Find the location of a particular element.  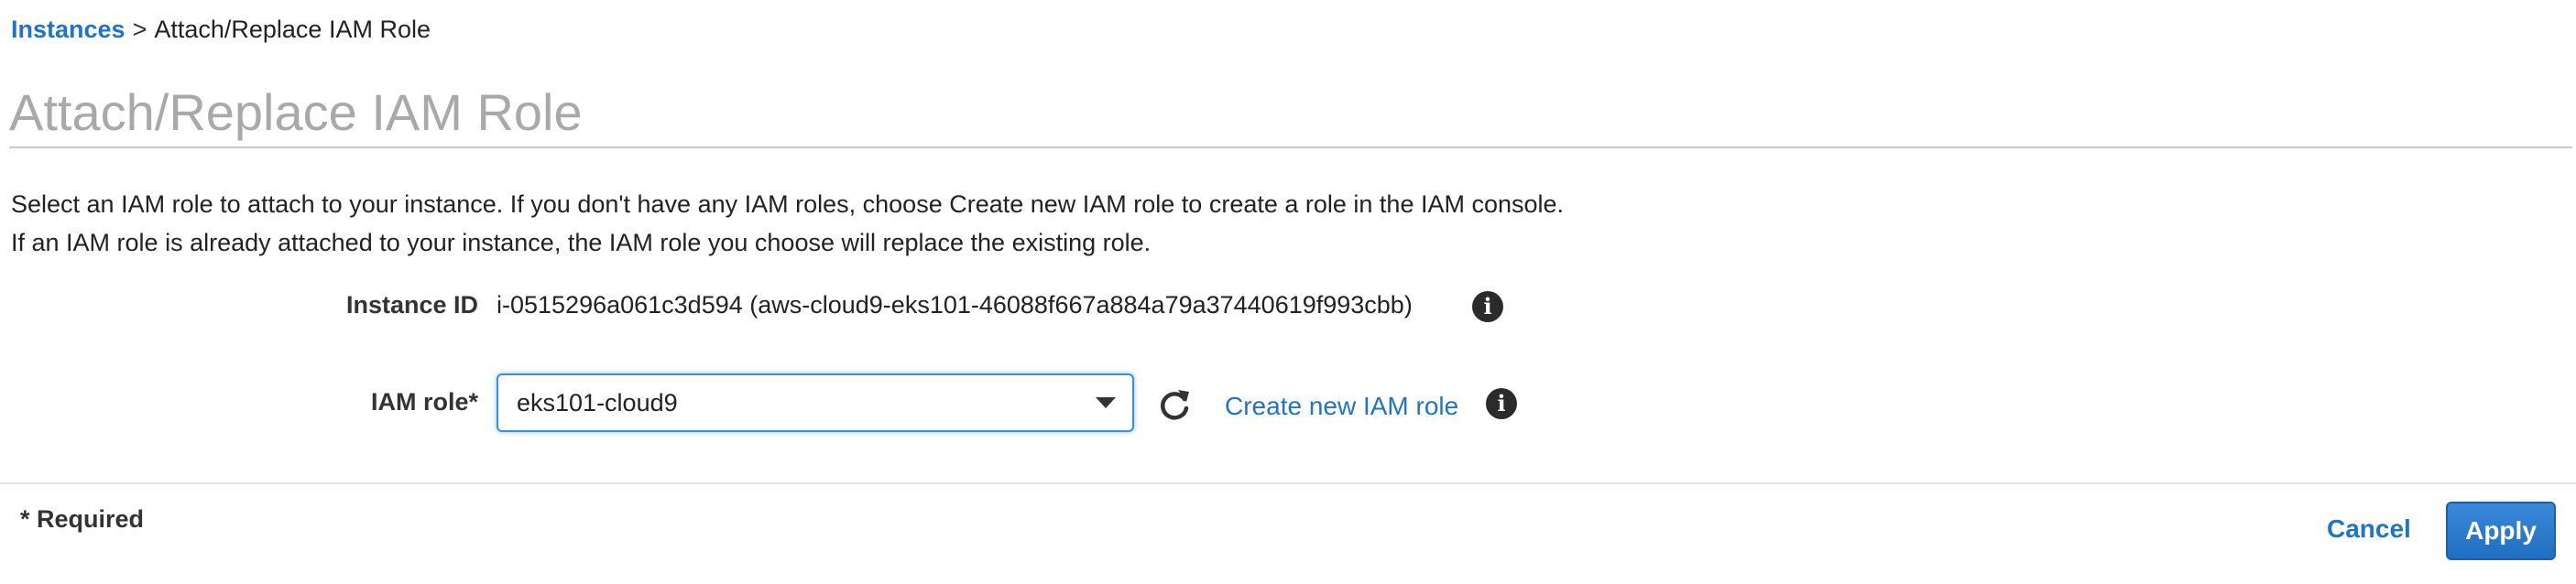

iam-role-label: IAM role* is located at coordinates (424, 402).